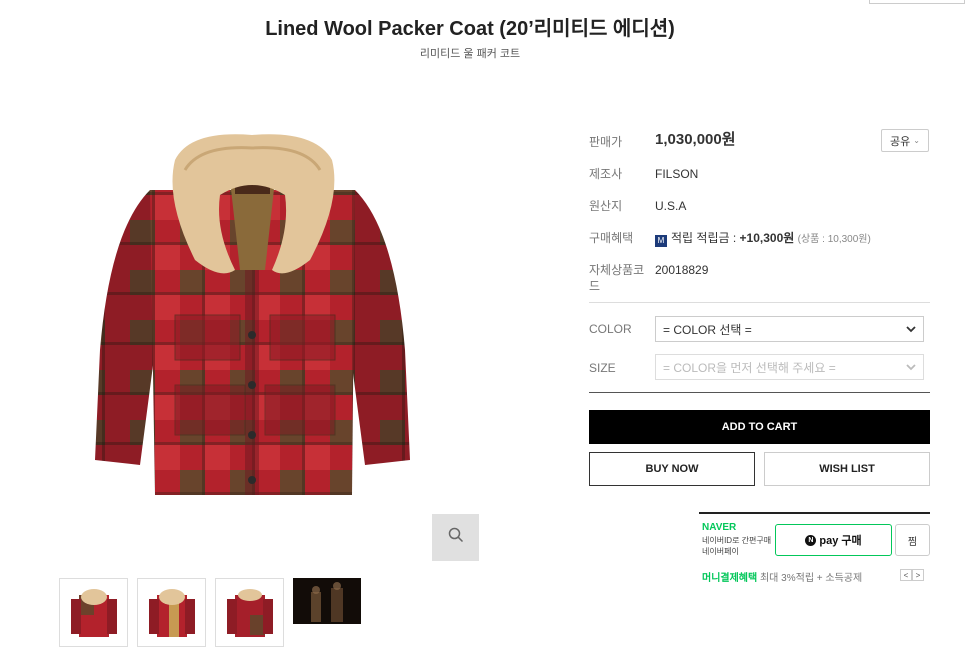 This screenshot has width=966, height=652. I want to click on benefit-row: 구매혜택 MM적립 적립금 : +10,300원 (상품 : 10,300원), so click(759, 239).